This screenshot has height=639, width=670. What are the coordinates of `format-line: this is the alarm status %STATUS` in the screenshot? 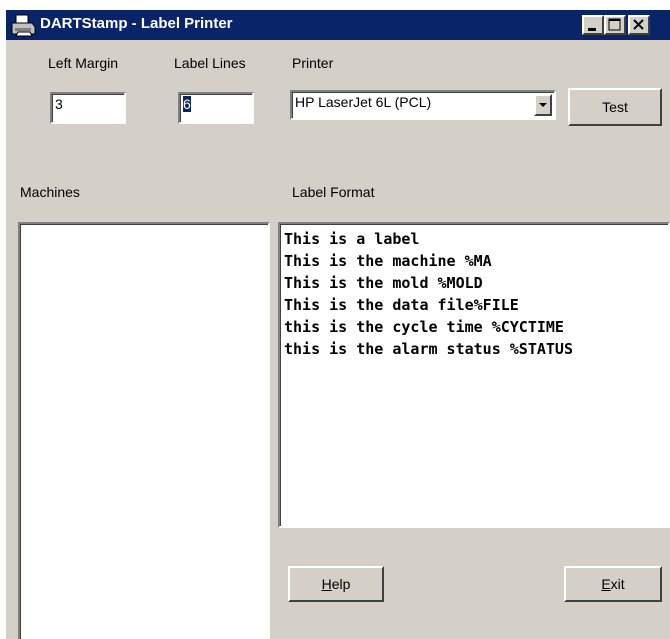 It's located at (428, 349).